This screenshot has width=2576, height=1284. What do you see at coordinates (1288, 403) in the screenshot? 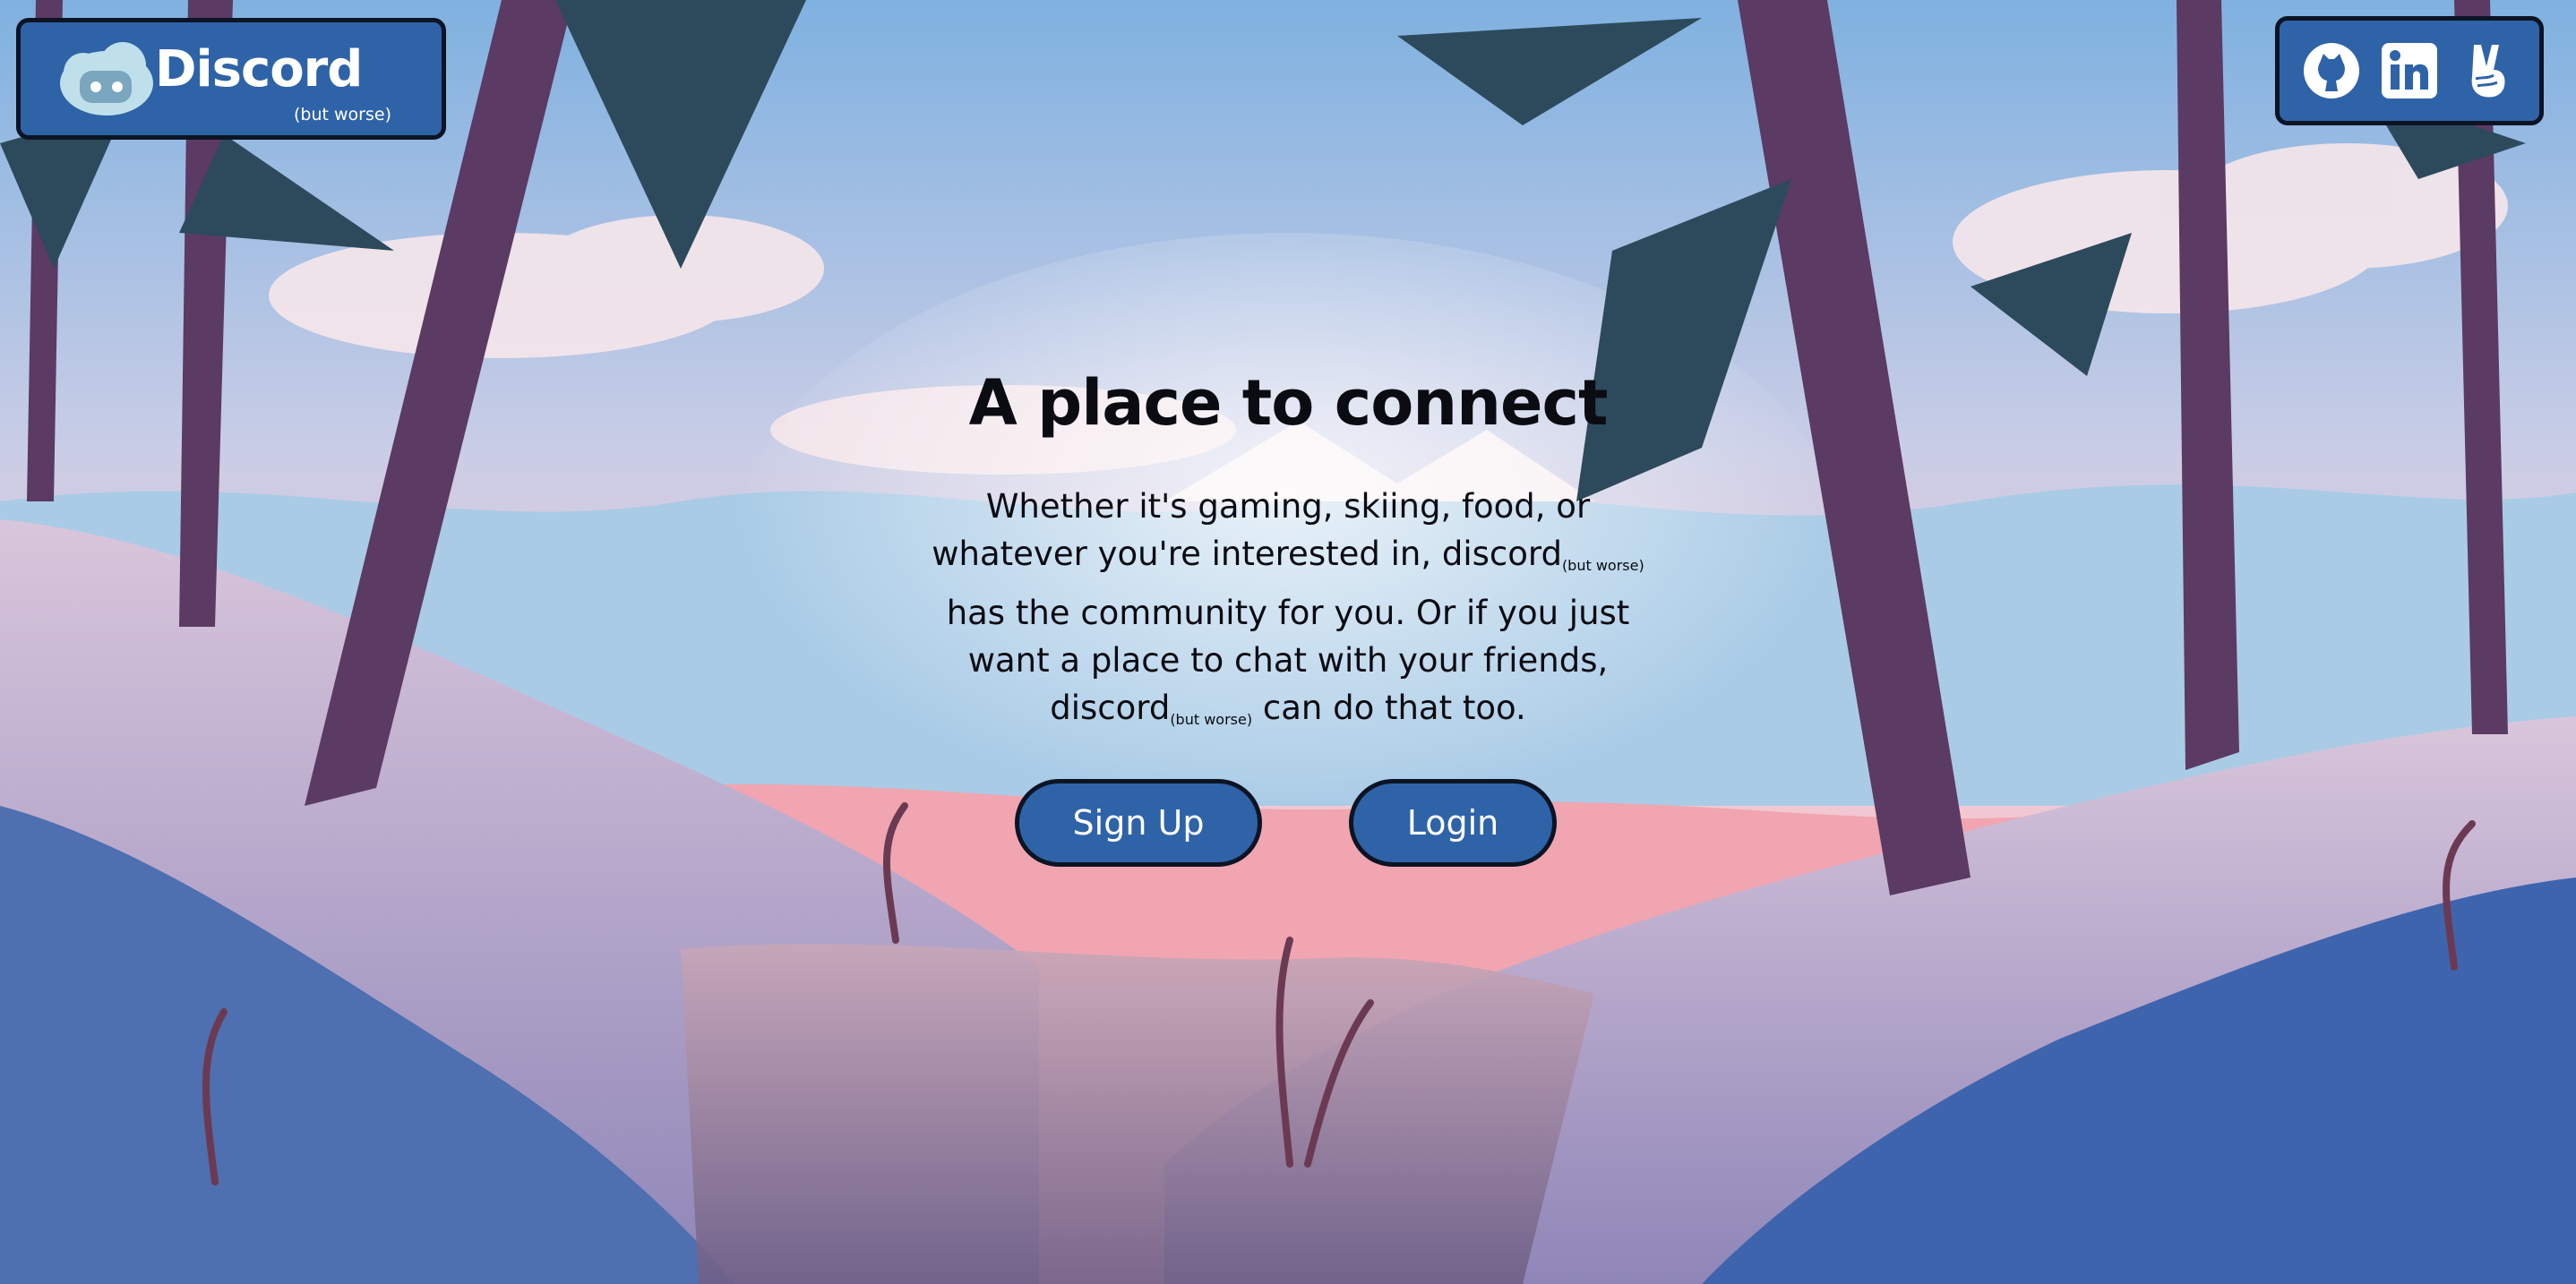
I see `hero-title: A place to connect` at bounding box center [1288, 403].